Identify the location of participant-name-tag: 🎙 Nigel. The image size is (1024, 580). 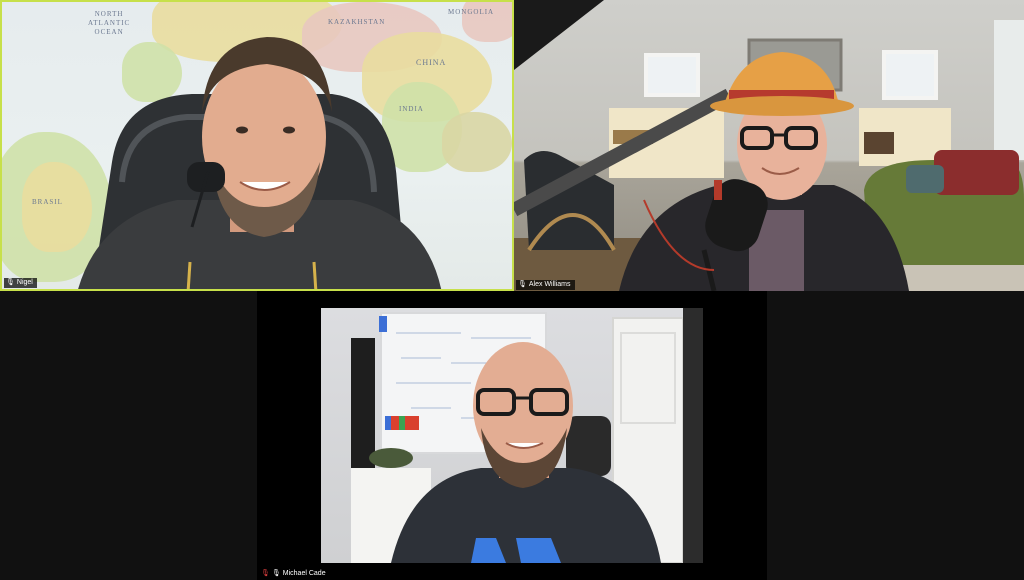
(20, 283).